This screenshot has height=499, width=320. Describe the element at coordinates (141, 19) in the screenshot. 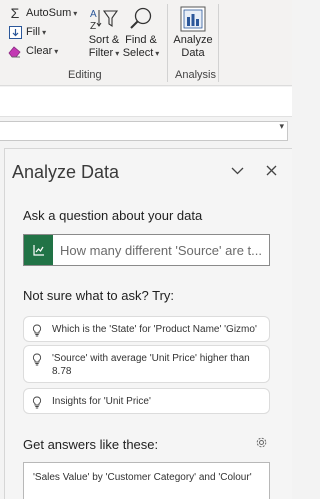

I see `magnifier-icon` at that location.